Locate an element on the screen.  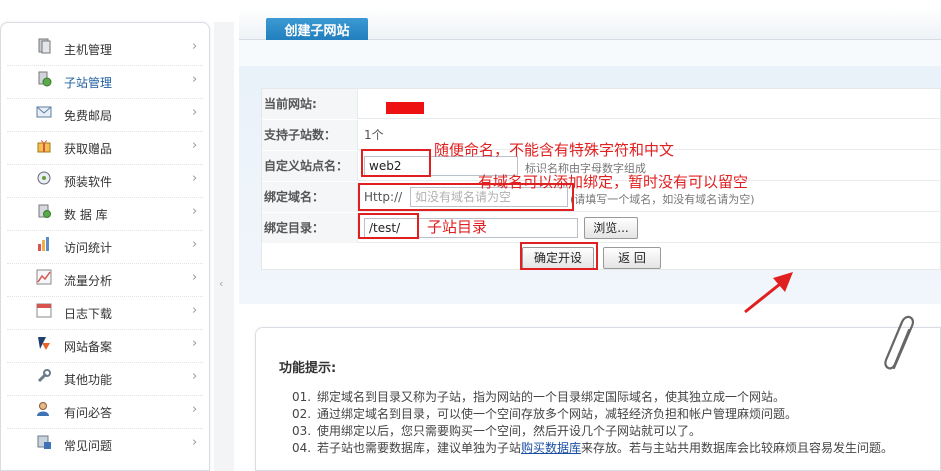
sidebar-item-mail: 免费邮局 › is located at coordinates (105, 114).